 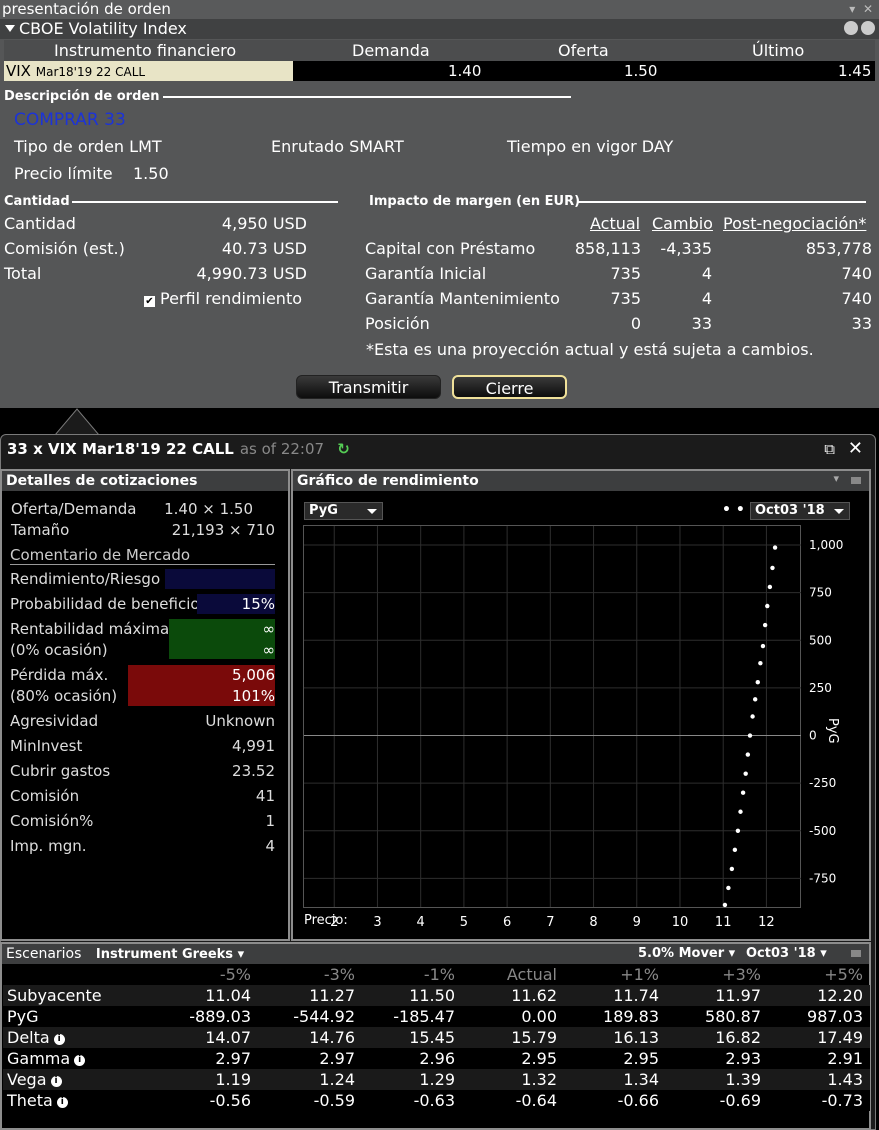 I want to click on scenario-cell: 12.20, so click(x=840, y=995).